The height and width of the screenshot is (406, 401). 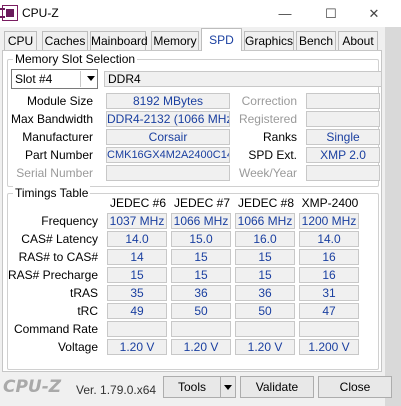 I want to click on week-year-label: Week/Year, so click(x=267, y=173).